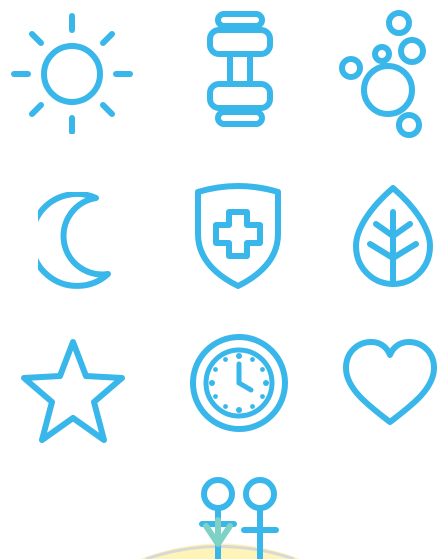 Image resolution: width=440 pixels, height=559 pixels. What do you see at coordinates (393, 237) in the screenshot?
I see `leaf-icon` at bounding box center [393, 237].